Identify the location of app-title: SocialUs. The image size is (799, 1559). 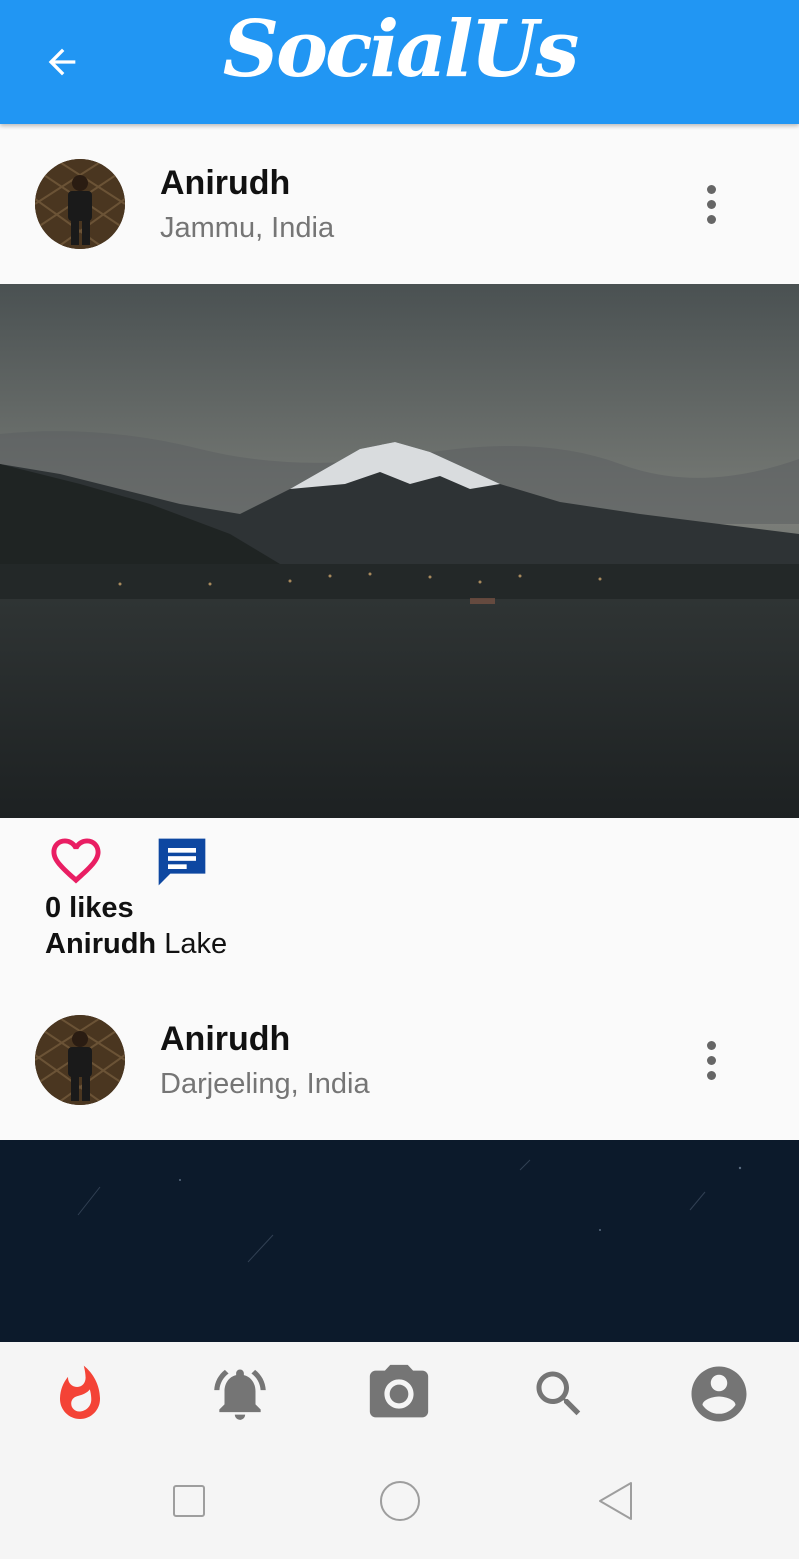
(401, 49).